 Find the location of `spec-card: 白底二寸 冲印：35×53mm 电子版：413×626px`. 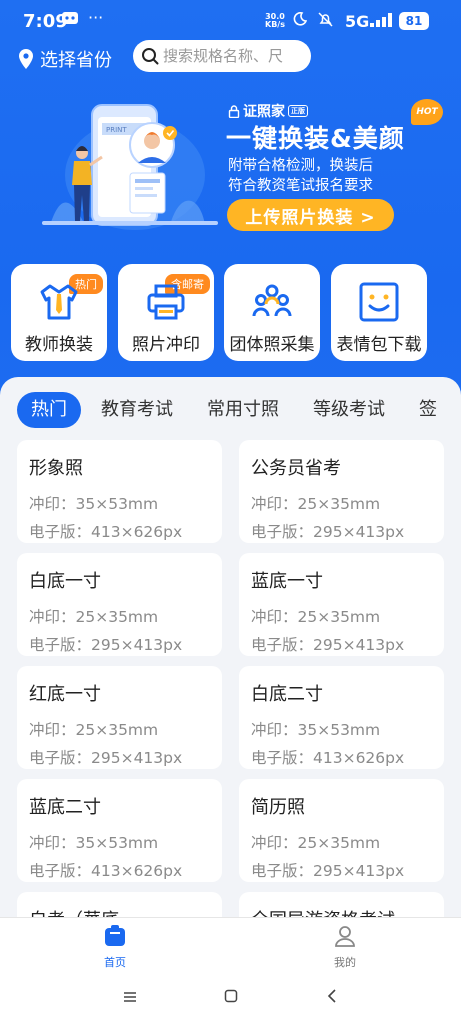

spec-card: 白底二寸 冲印：35×53mm 电子版：413×626px is located at coordinates (341, 717).